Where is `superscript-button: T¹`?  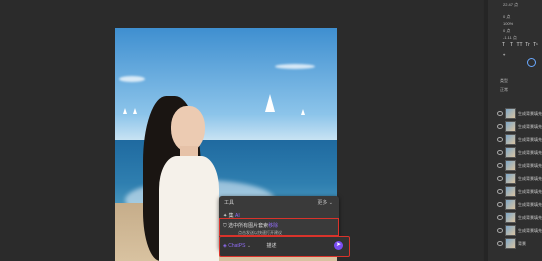 superscript-button: T¹ is located at coordinates (535, 45).